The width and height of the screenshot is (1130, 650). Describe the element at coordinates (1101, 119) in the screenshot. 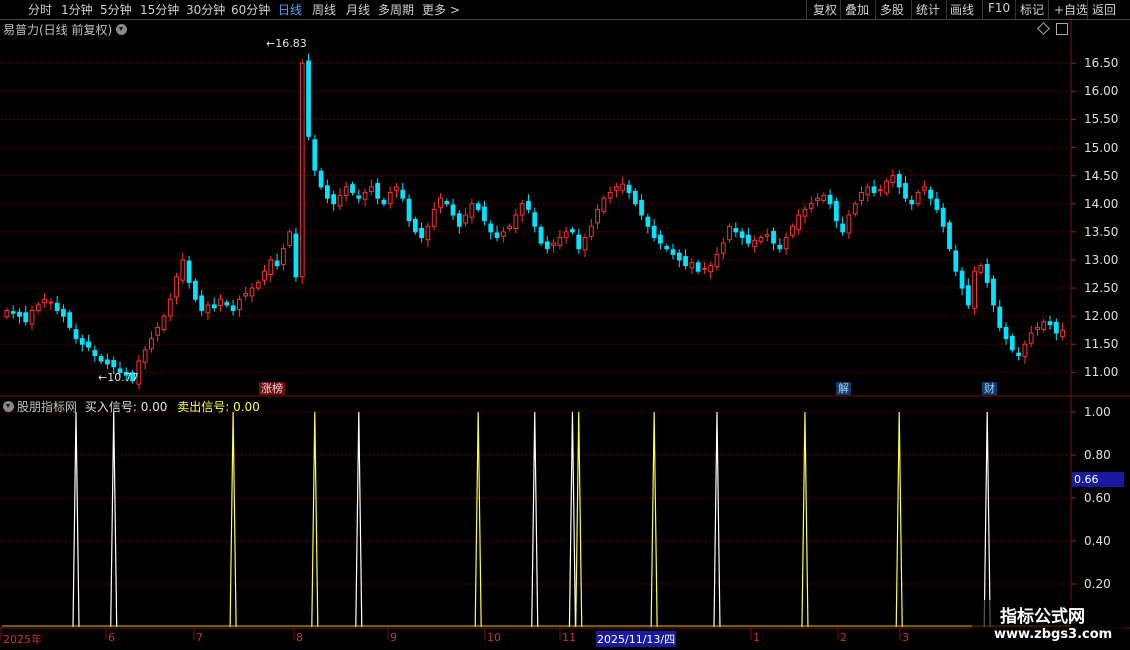

I see `price-label: 15.50` at that location.